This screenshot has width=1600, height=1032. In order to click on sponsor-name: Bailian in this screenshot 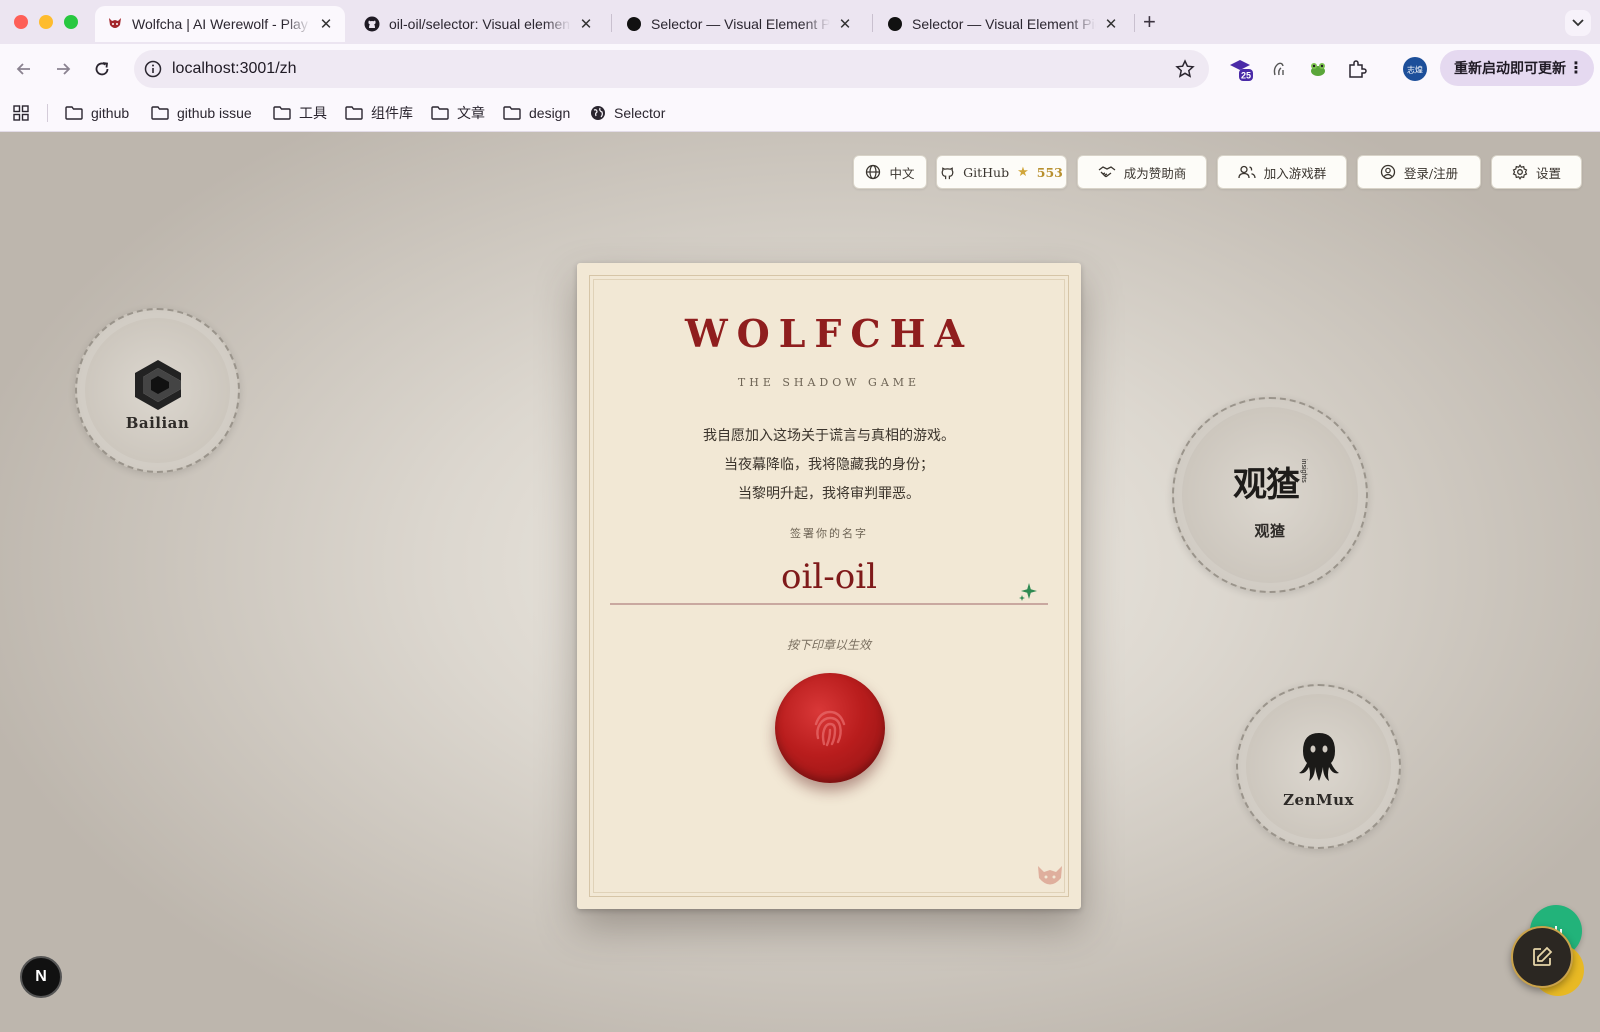, I will do `click(157, 422)`.